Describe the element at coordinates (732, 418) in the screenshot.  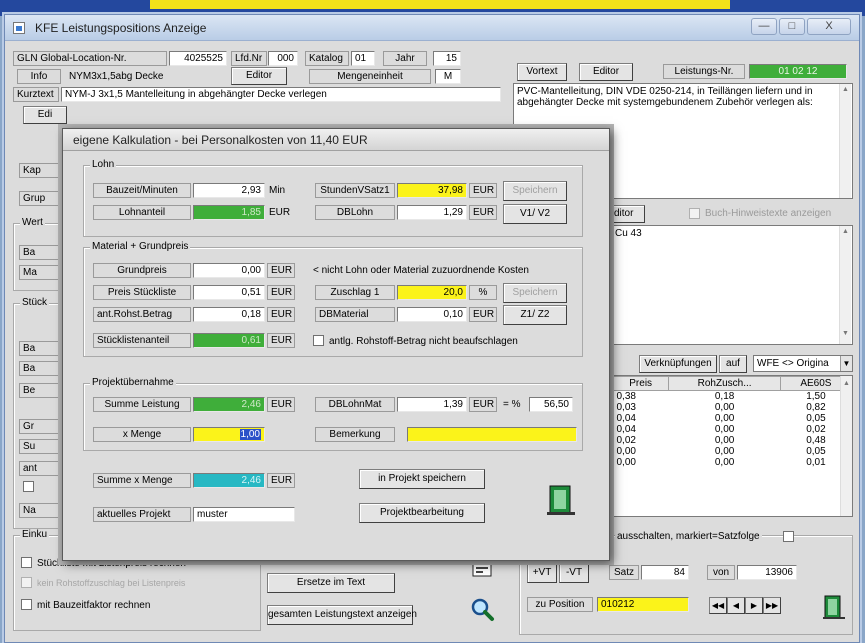
I see `table-row: 0,04 0,00 0,05` at that location.